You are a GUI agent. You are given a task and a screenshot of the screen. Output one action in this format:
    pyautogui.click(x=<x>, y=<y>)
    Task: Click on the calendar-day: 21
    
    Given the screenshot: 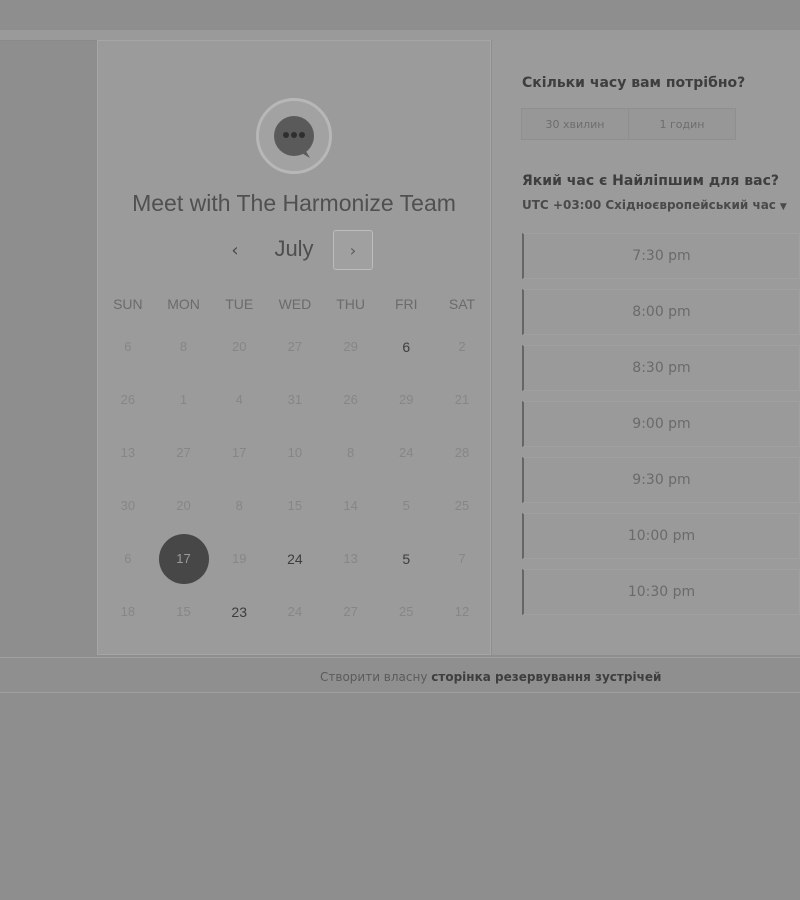 What is the action you would take?
    pyautogui.click(x=462, y=399)
    